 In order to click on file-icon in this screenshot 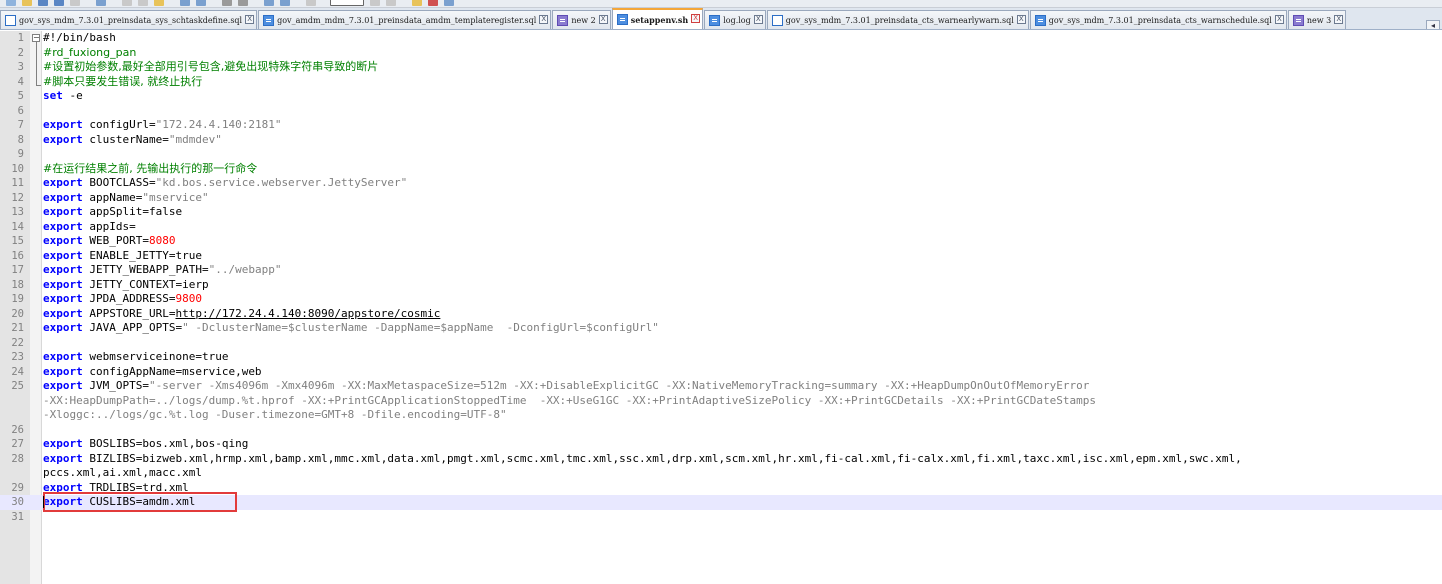, I will do `click(563, 20)`.